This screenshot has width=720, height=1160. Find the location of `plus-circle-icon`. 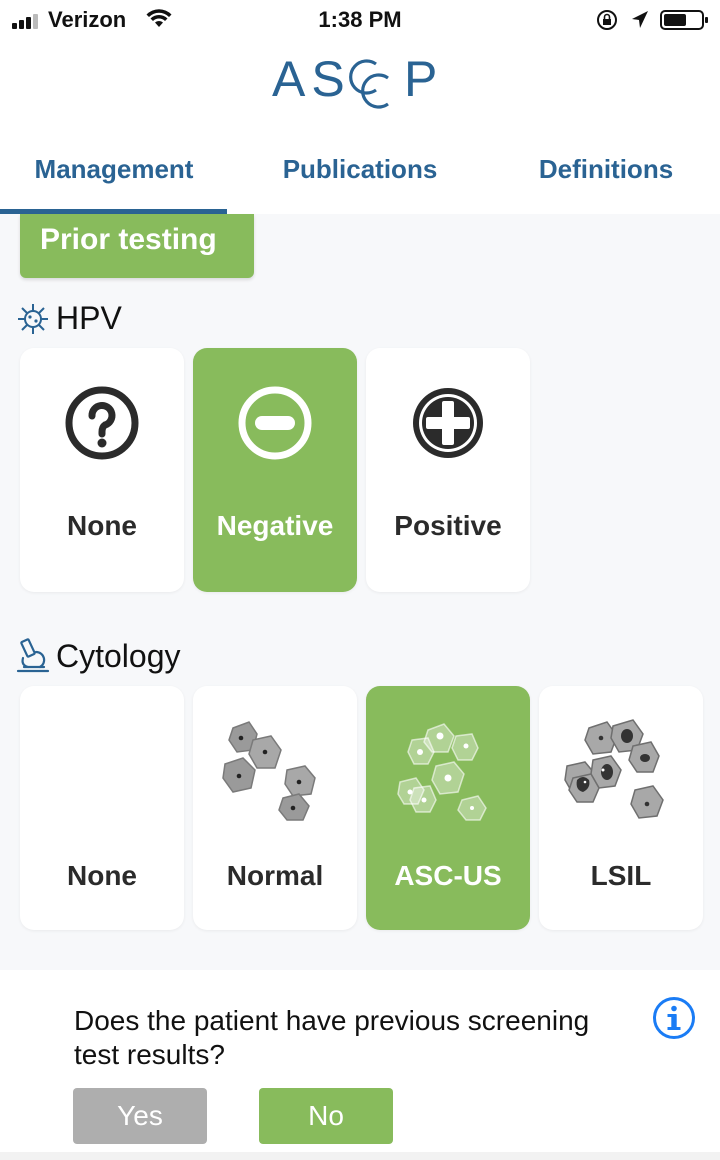

plus-circle-icon is located at coordinates (448, 423).